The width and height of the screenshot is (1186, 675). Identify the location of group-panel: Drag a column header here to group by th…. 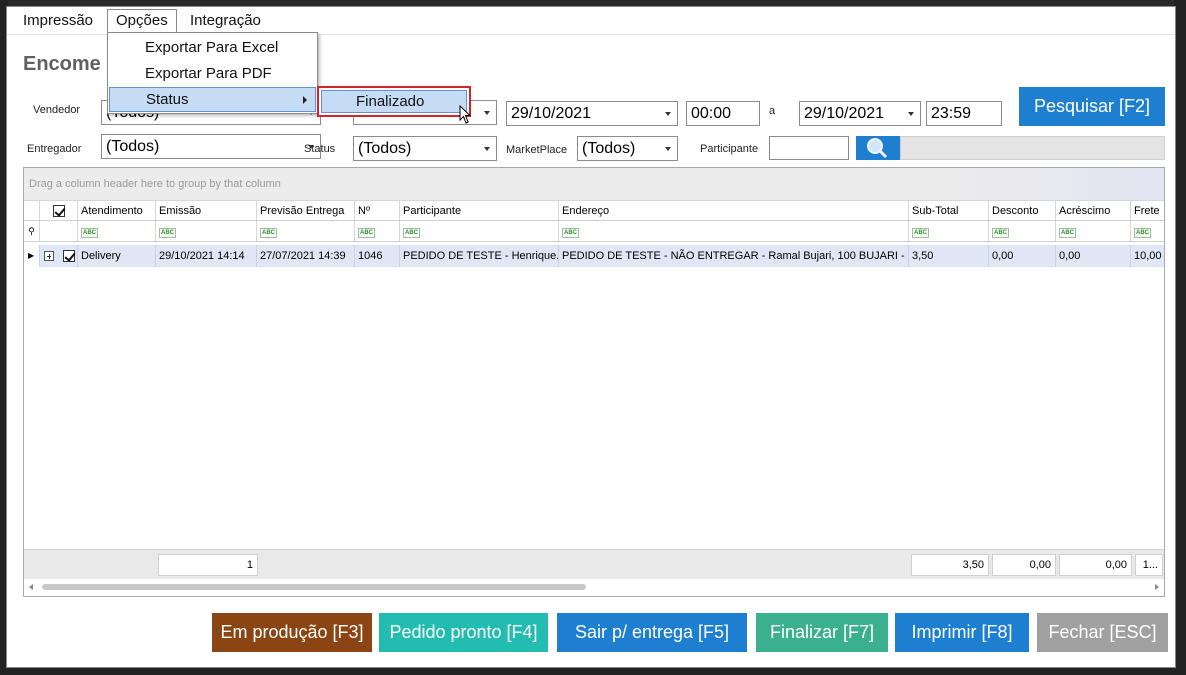
(594, 184).